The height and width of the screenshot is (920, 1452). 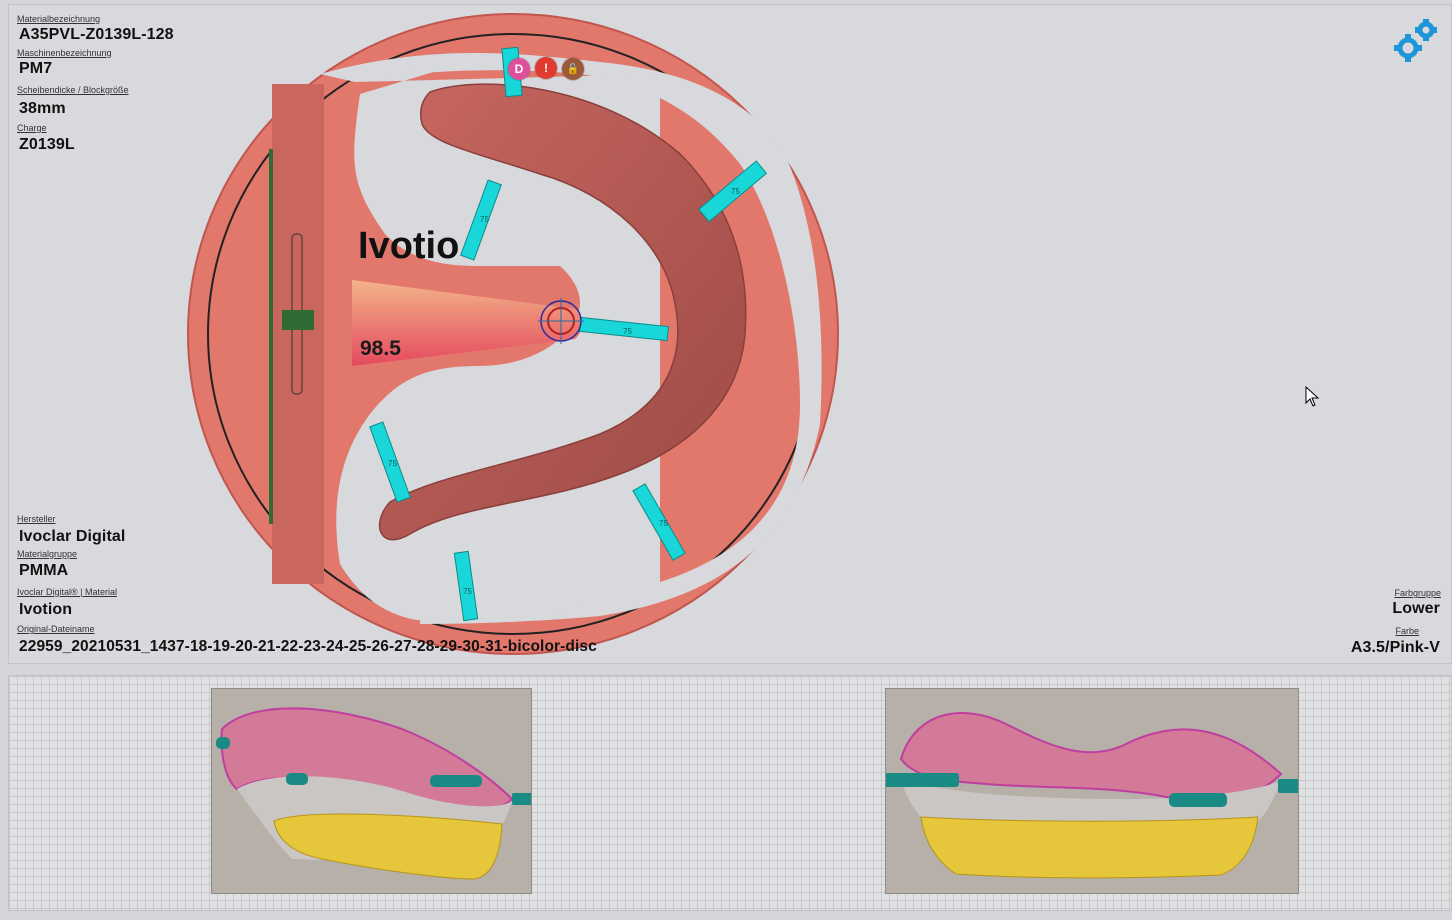 I want to click on preview-side-view, so click(x=371, y=791).